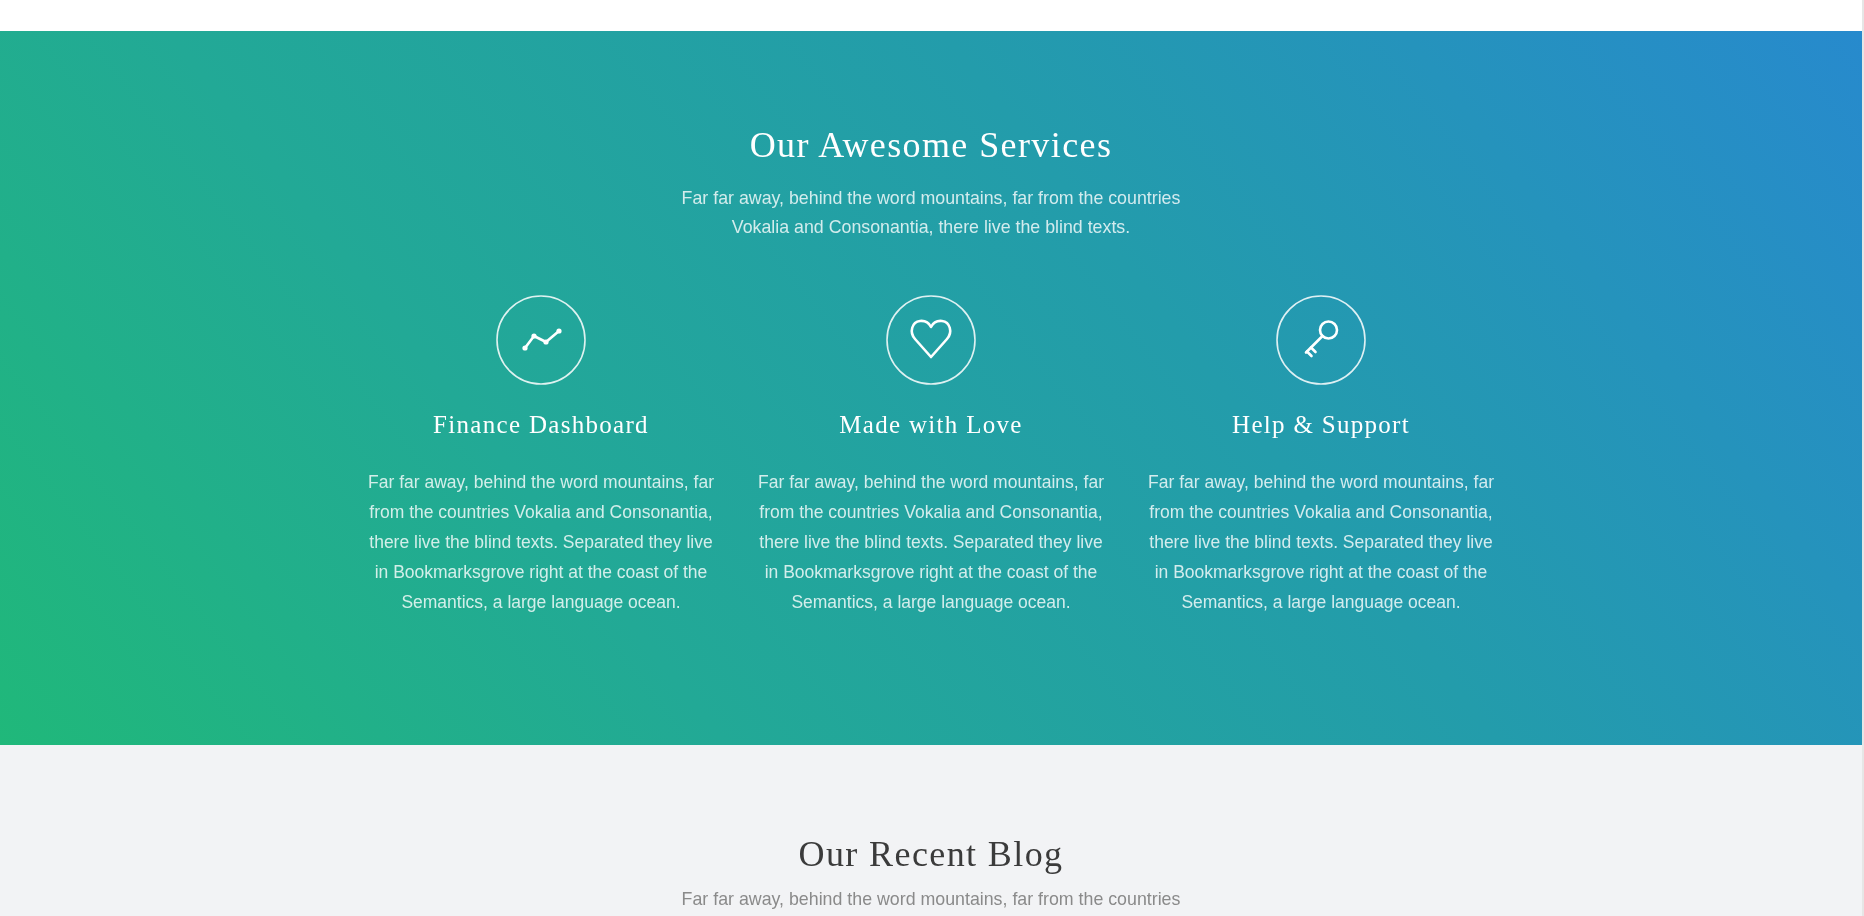 The height and width of the screenshot is (916, 1864). I want to click on section-subtitle: Far far away, behind the word mountains, far from the countries Vokalia and Consonantia, there live the blind texts., so click(931, 213).